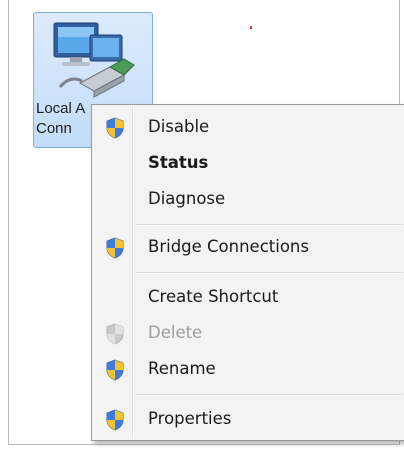 The image size is (404, 450). Describe the element at coordinates (175, 332) in the screenshot. I see `menu-item-label: Delete` at that location.